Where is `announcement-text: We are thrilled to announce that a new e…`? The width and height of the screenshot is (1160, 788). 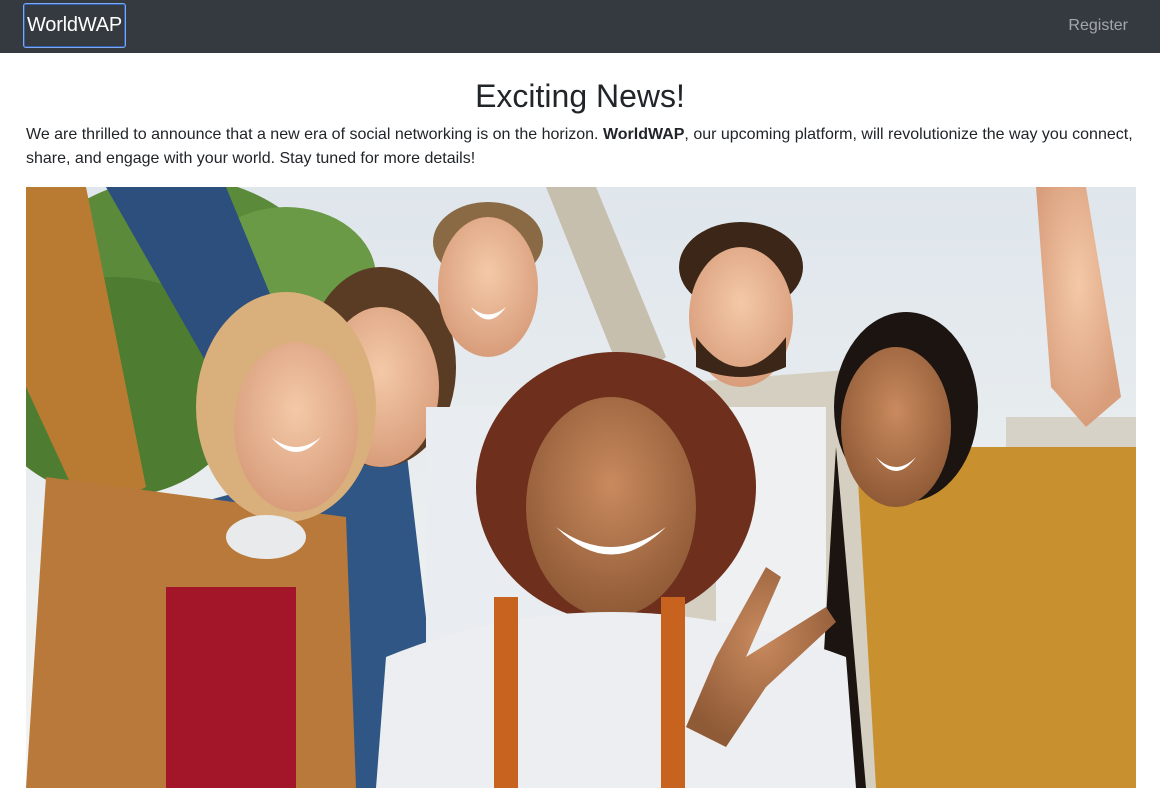 announcement-text: We are thrilled to announce that a new e… is located at coordinates (581, 147).